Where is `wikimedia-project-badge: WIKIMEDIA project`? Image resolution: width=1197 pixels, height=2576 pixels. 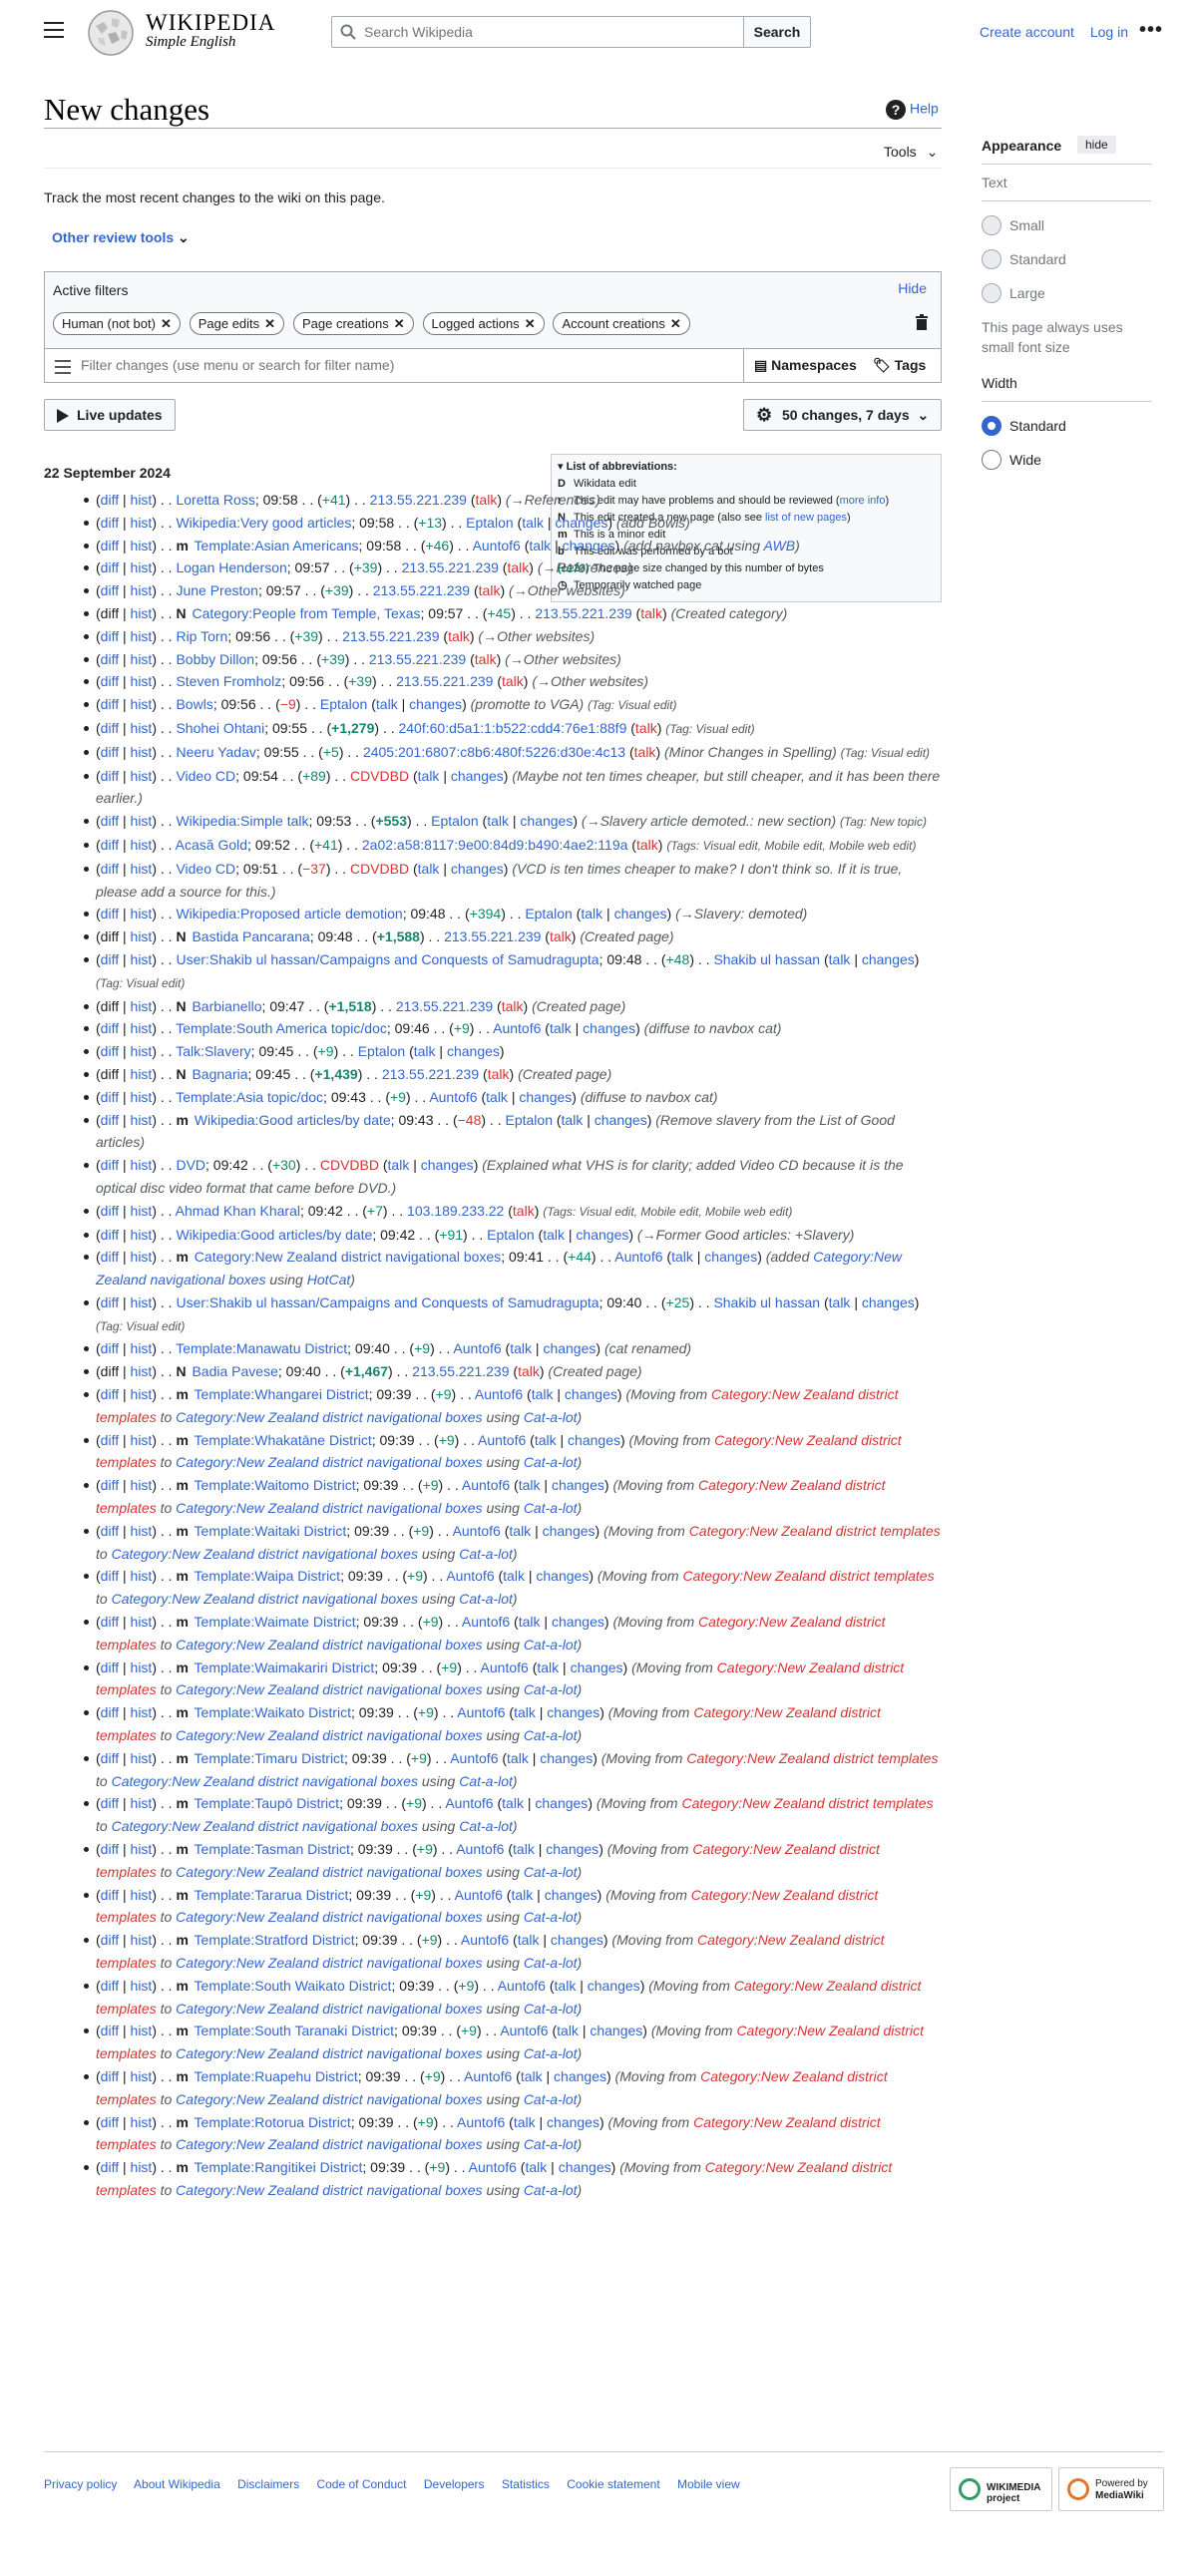
wikimedia-project-badge: WIKIMEDIA project is located at coordinates (1001, 2489).